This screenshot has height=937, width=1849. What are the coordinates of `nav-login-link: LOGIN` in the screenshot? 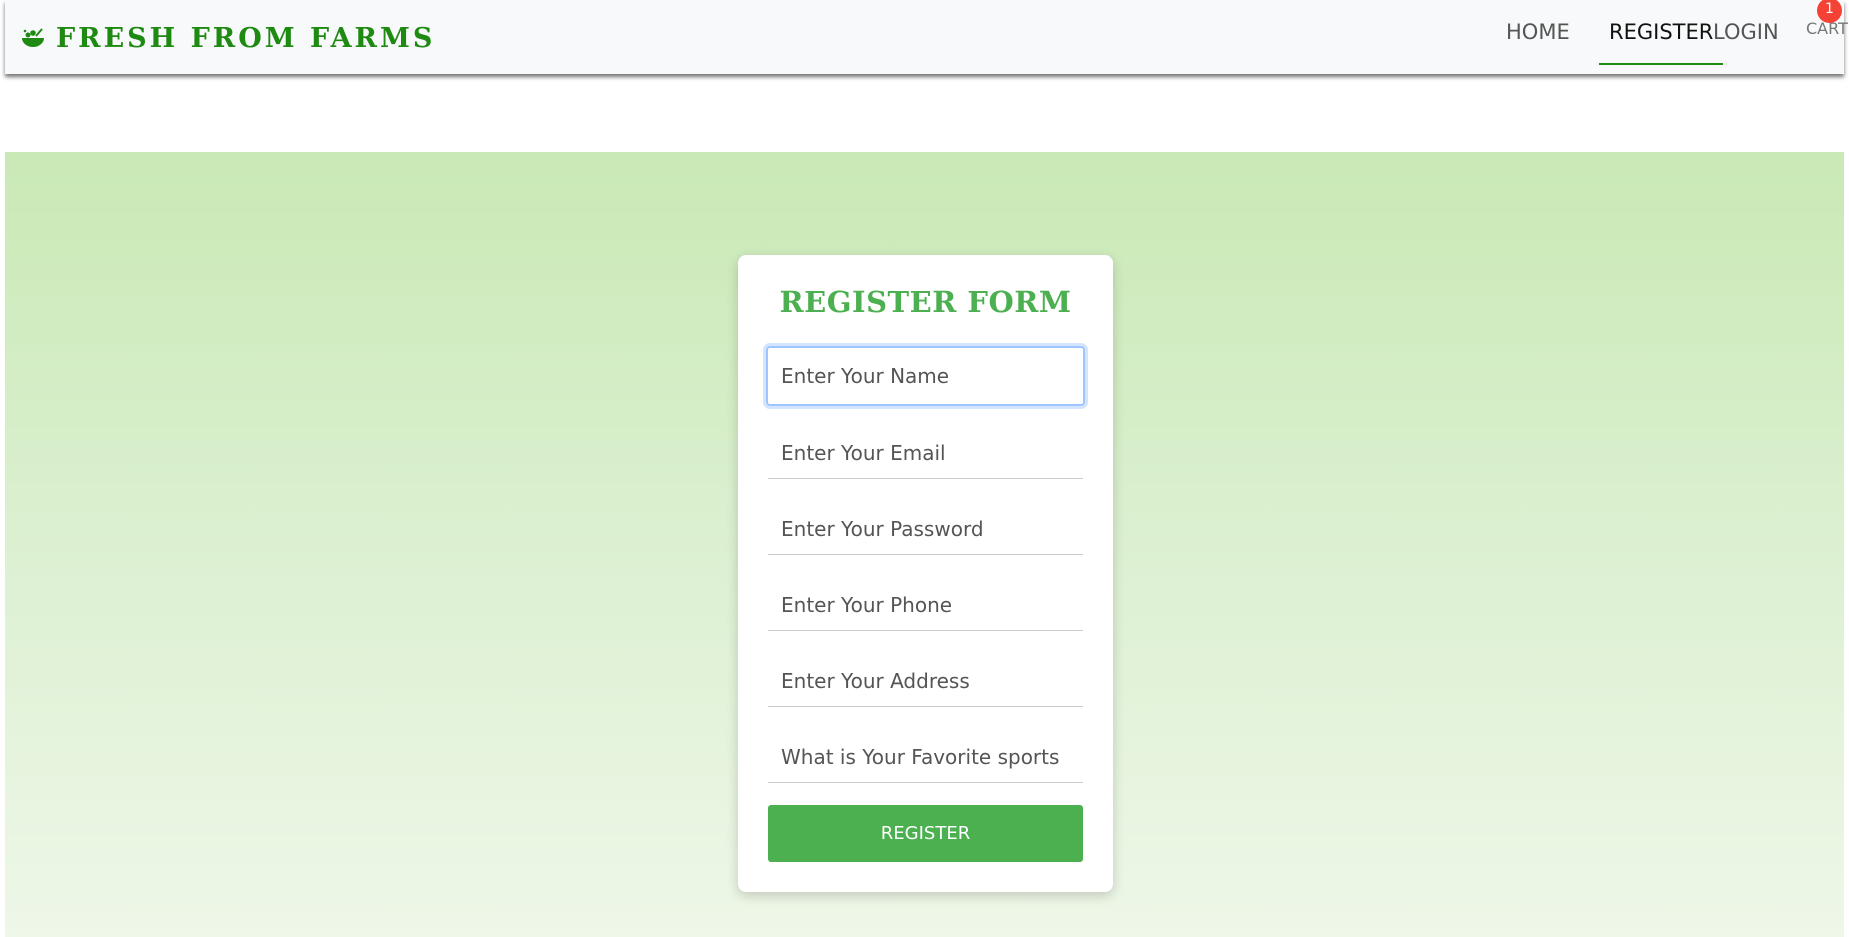 It's located at (1746, 32).